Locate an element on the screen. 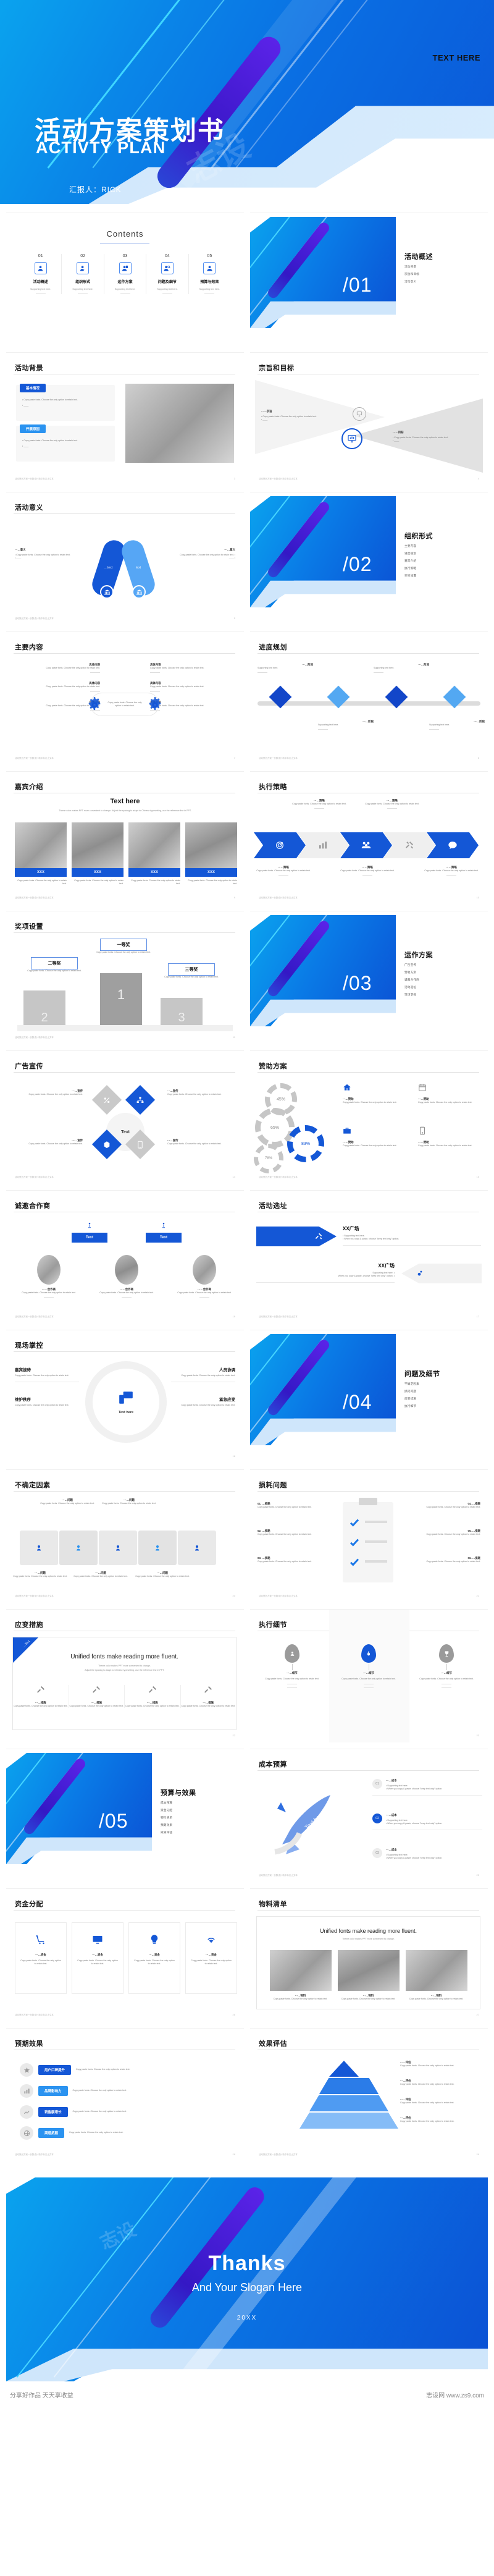  slide-section-03: /03 运作方案 广告宣传 赞助方案 诚邀合作商 活动选址 现场掌控 is located at coordinates (369, 977).